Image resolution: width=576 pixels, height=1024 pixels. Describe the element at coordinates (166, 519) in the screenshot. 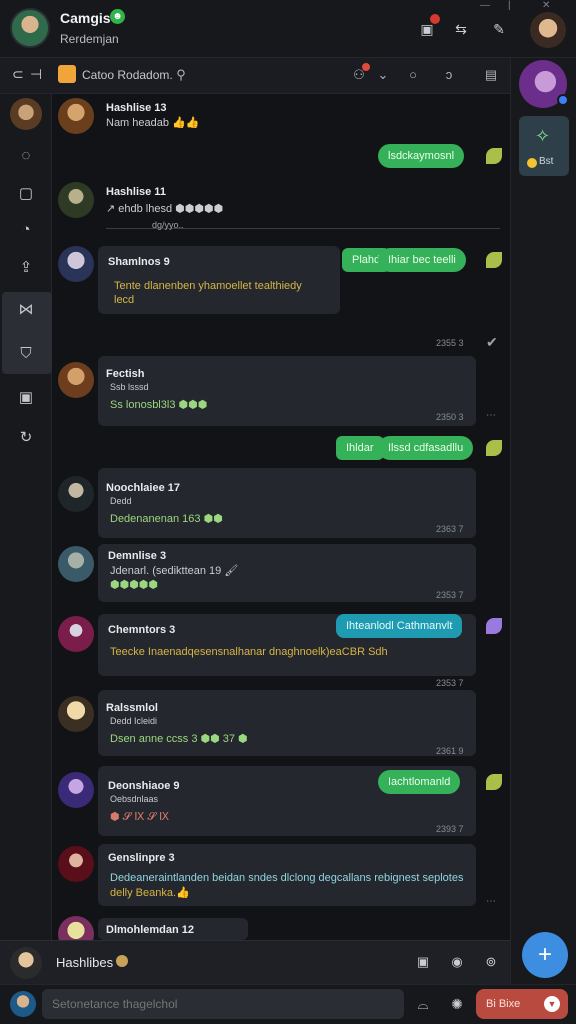

I see `message-text: Dedenanenan 163 ⬢⬢` at that location.